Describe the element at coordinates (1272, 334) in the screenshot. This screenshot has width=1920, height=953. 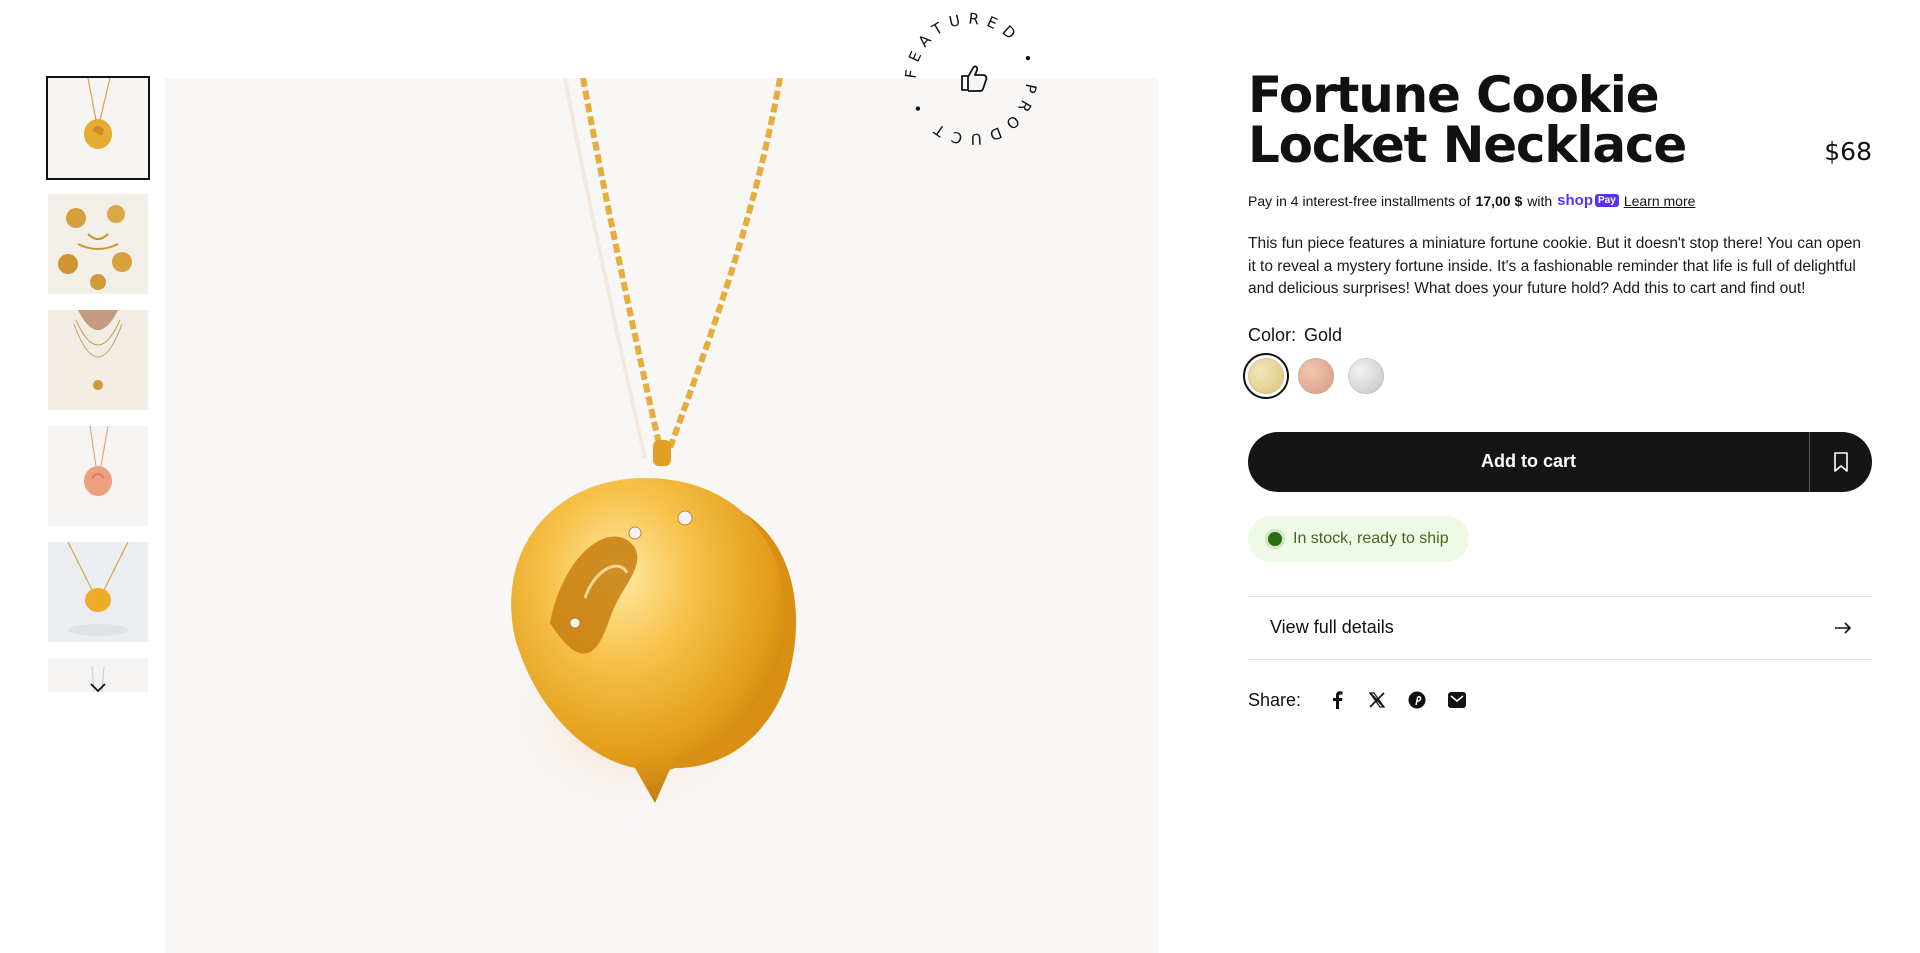
I see `color-label: Color:` at that location.